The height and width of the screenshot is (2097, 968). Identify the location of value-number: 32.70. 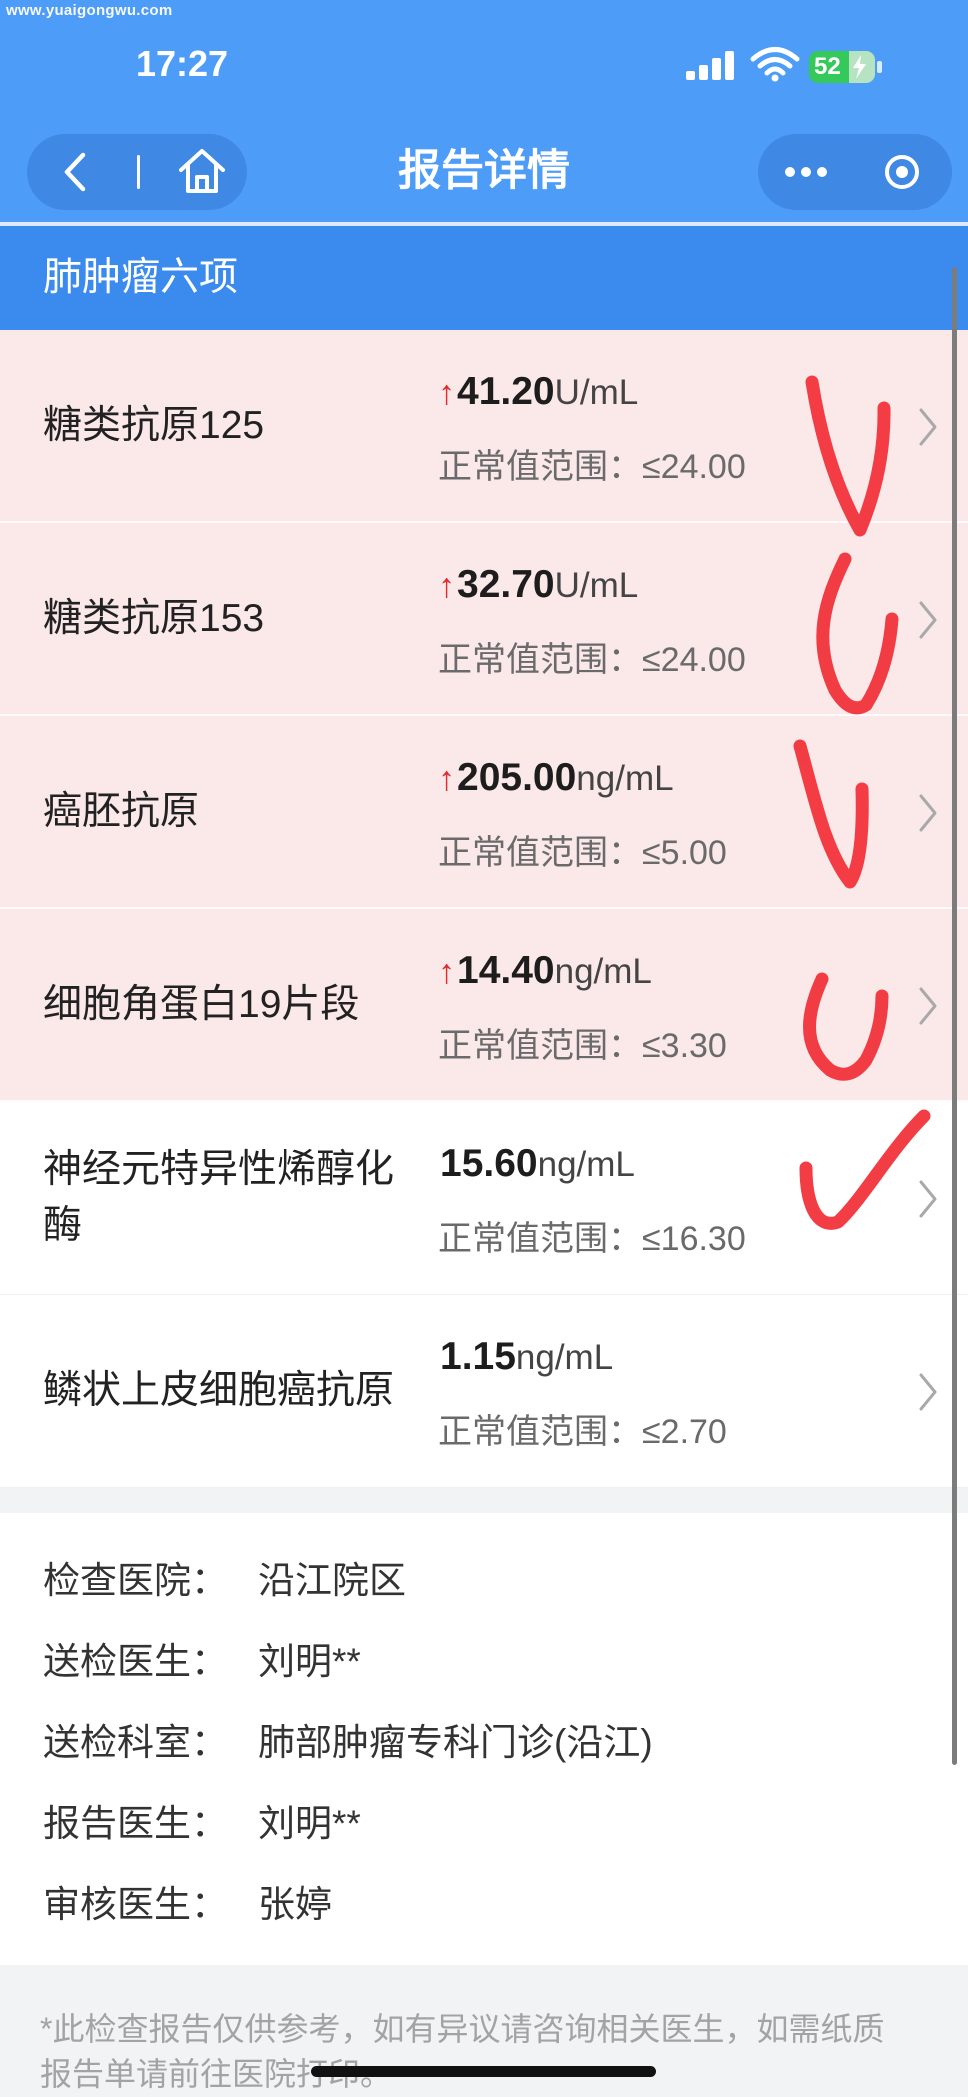
(506, 584).